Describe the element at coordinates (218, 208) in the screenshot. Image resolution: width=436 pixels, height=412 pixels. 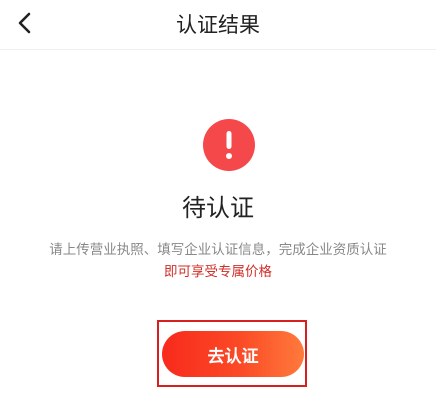
I see `status-title: 待认证` at that location.